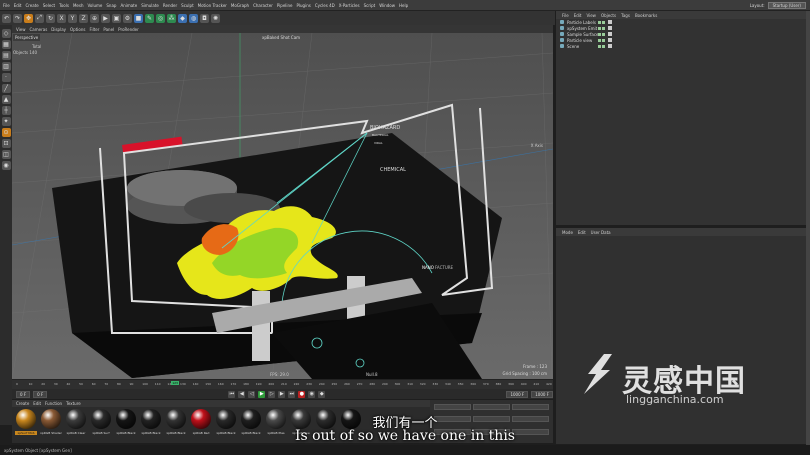 The image size is (810, 455). Describe the element at coordinates (6, 121) in the screenshot. I see `tweak-mode-icon: ✦` at that location.